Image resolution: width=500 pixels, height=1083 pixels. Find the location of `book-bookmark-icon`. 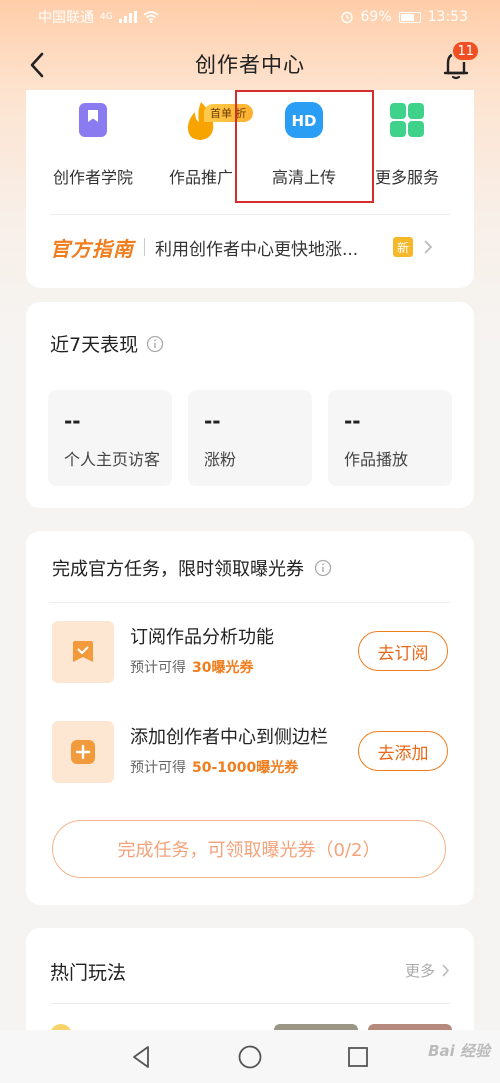

book-bookmark-icon is located at coordinates (93, 120).